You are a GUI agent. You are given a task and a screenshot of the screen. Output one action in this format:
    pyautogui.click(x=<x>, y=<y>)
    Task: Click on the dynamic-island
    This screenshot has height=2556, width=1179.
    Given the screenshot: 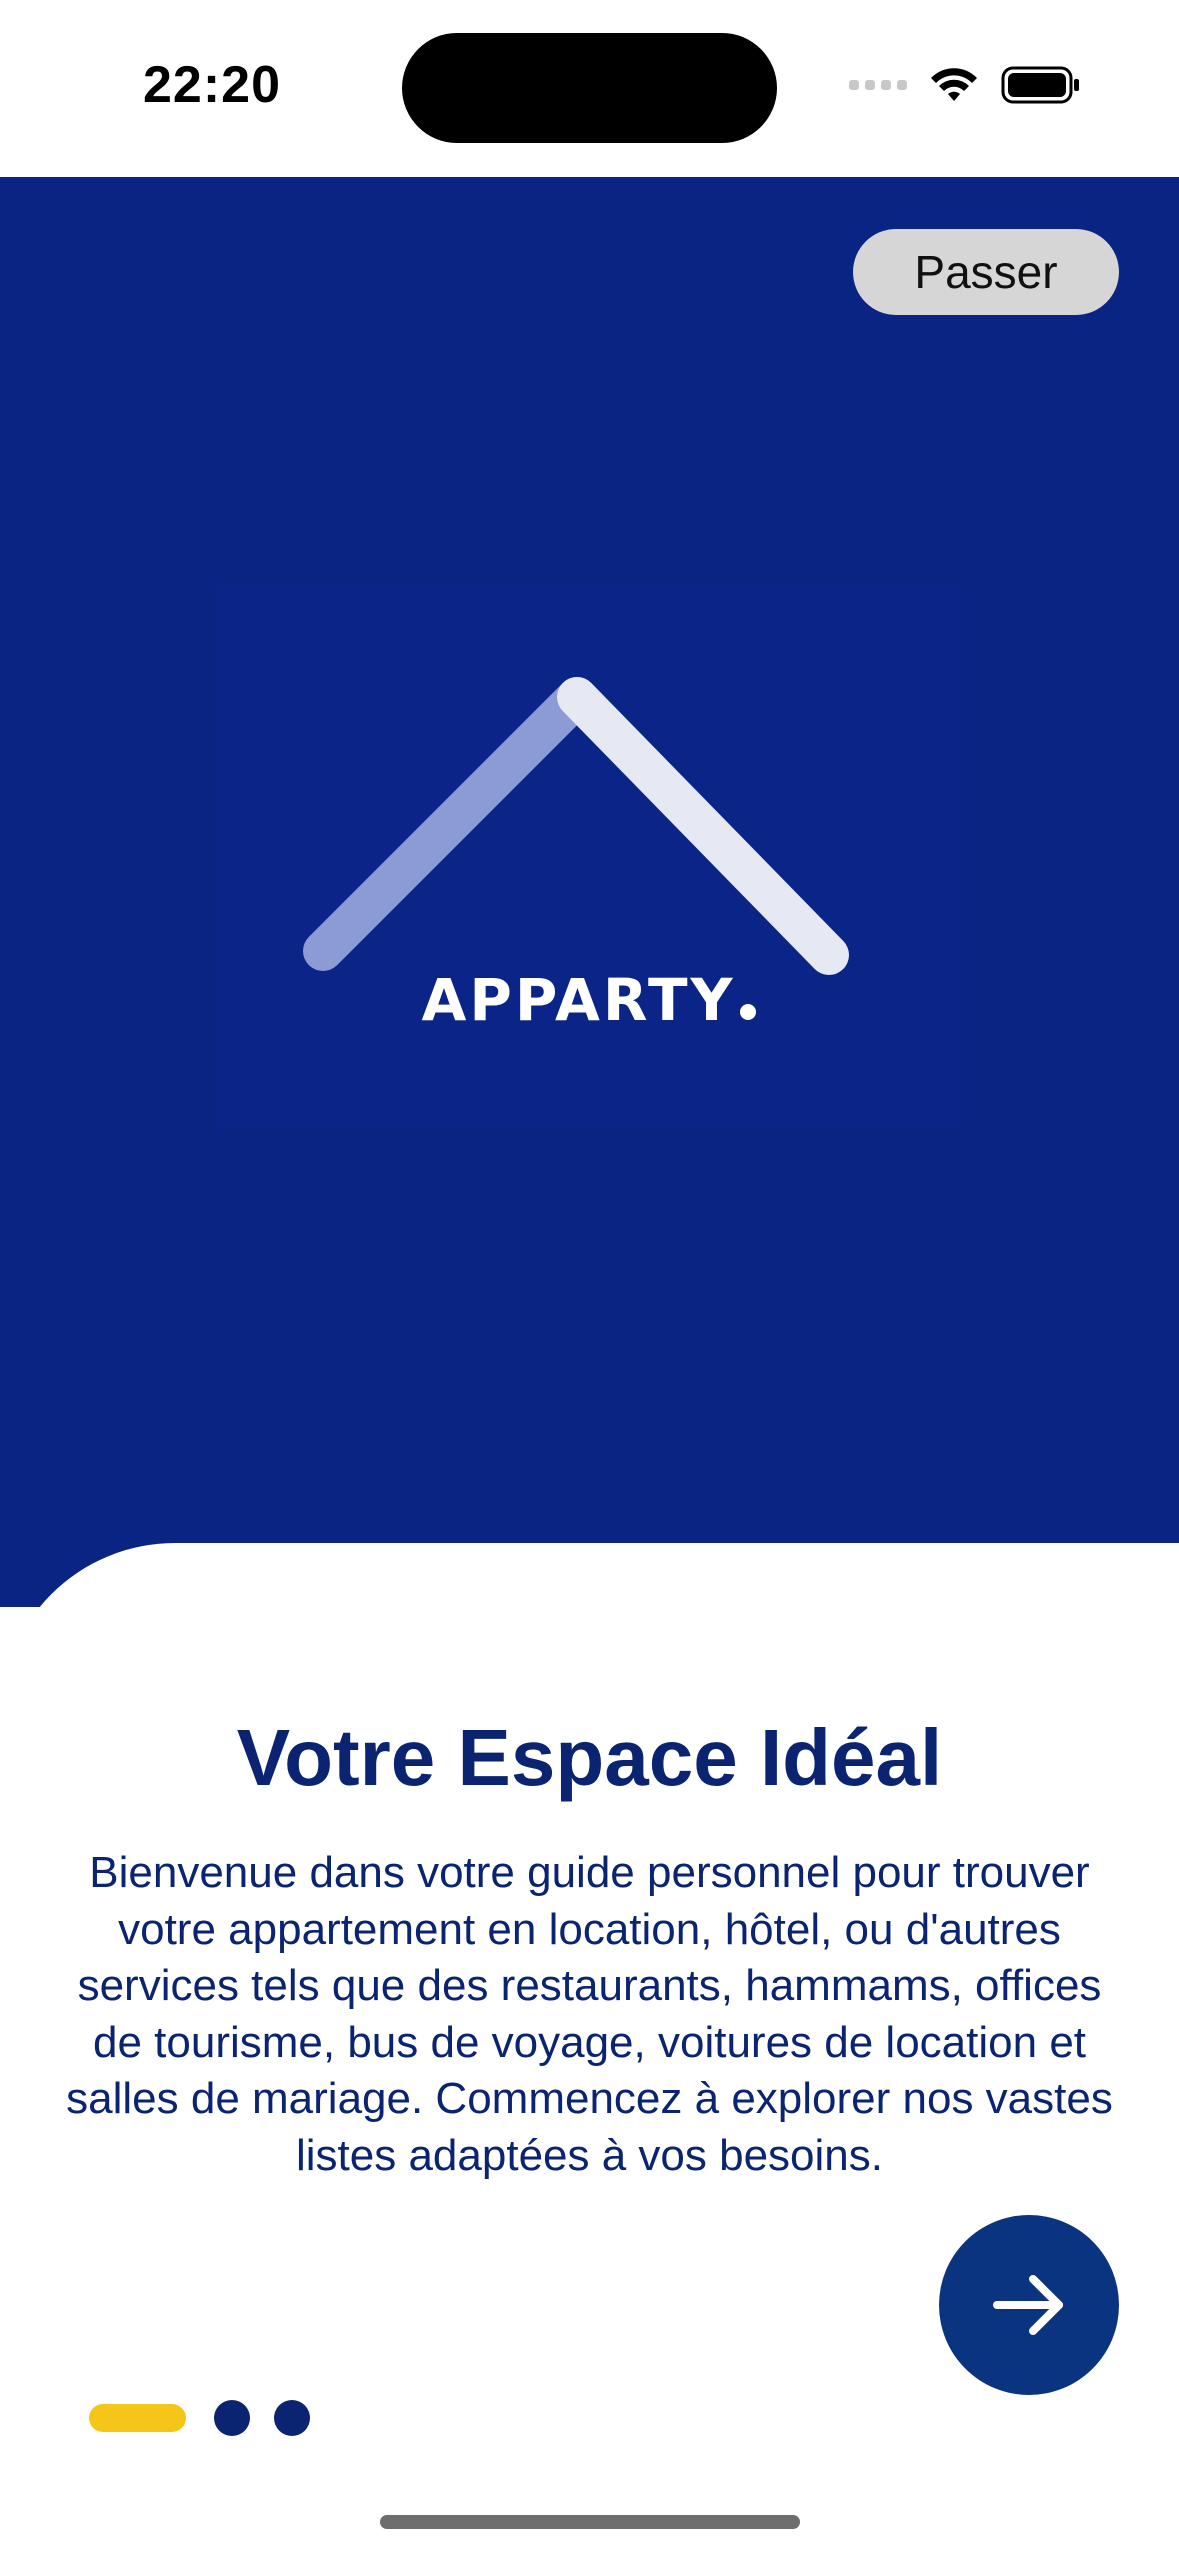 What is the action you would take?
    pyautogui.click(x=589, y=88)
    